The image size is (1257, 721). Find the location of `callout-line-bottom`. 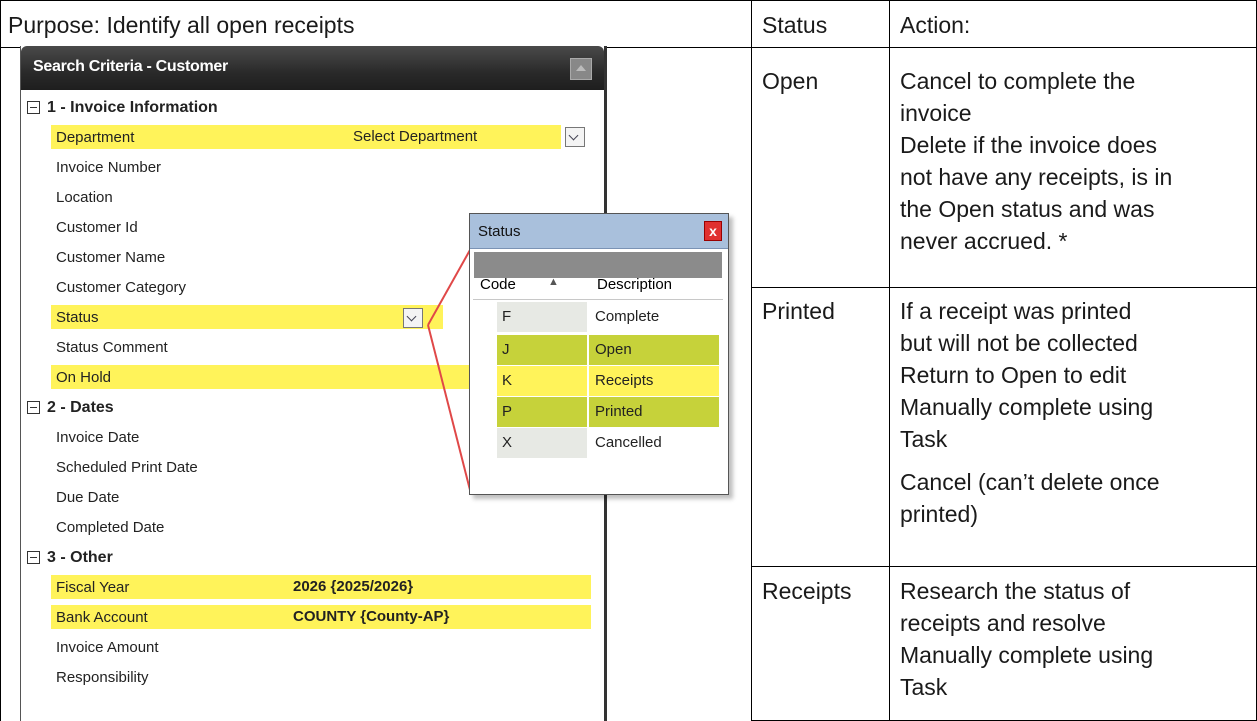

callout-line-bottom is located at coordinates (449, 407).